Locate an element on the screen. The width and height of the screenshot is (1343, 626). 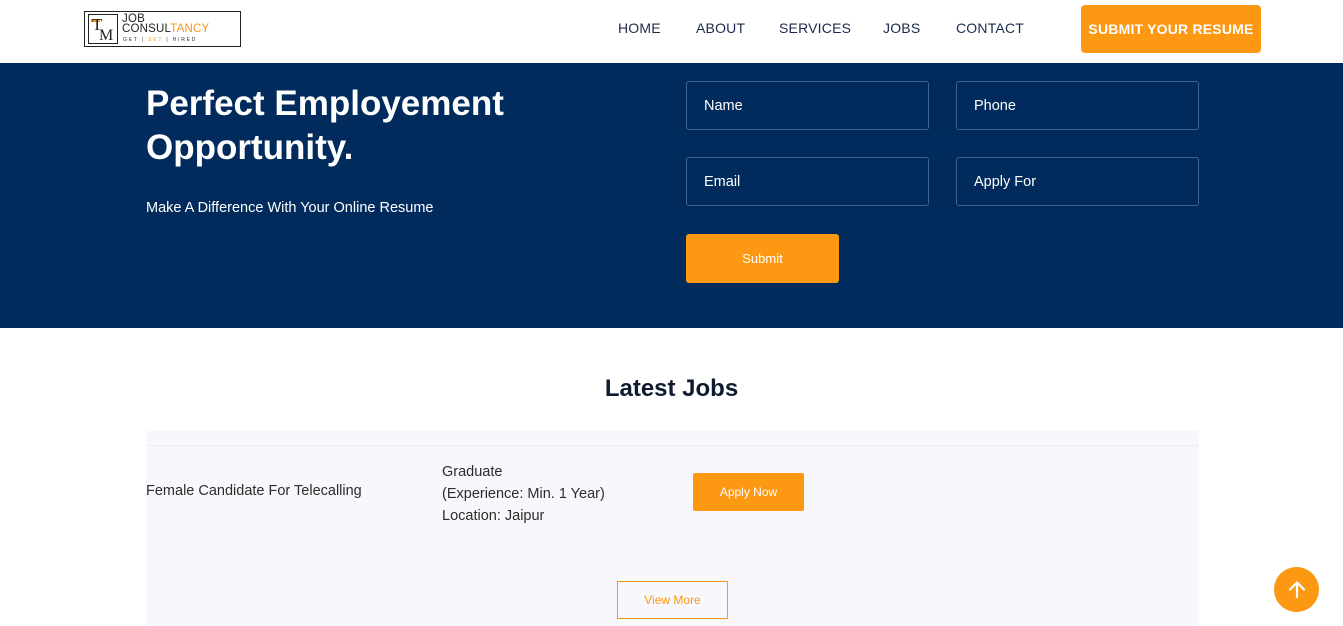
logo-line-2: CONSULTANCY is located at coordinates (166, 29).